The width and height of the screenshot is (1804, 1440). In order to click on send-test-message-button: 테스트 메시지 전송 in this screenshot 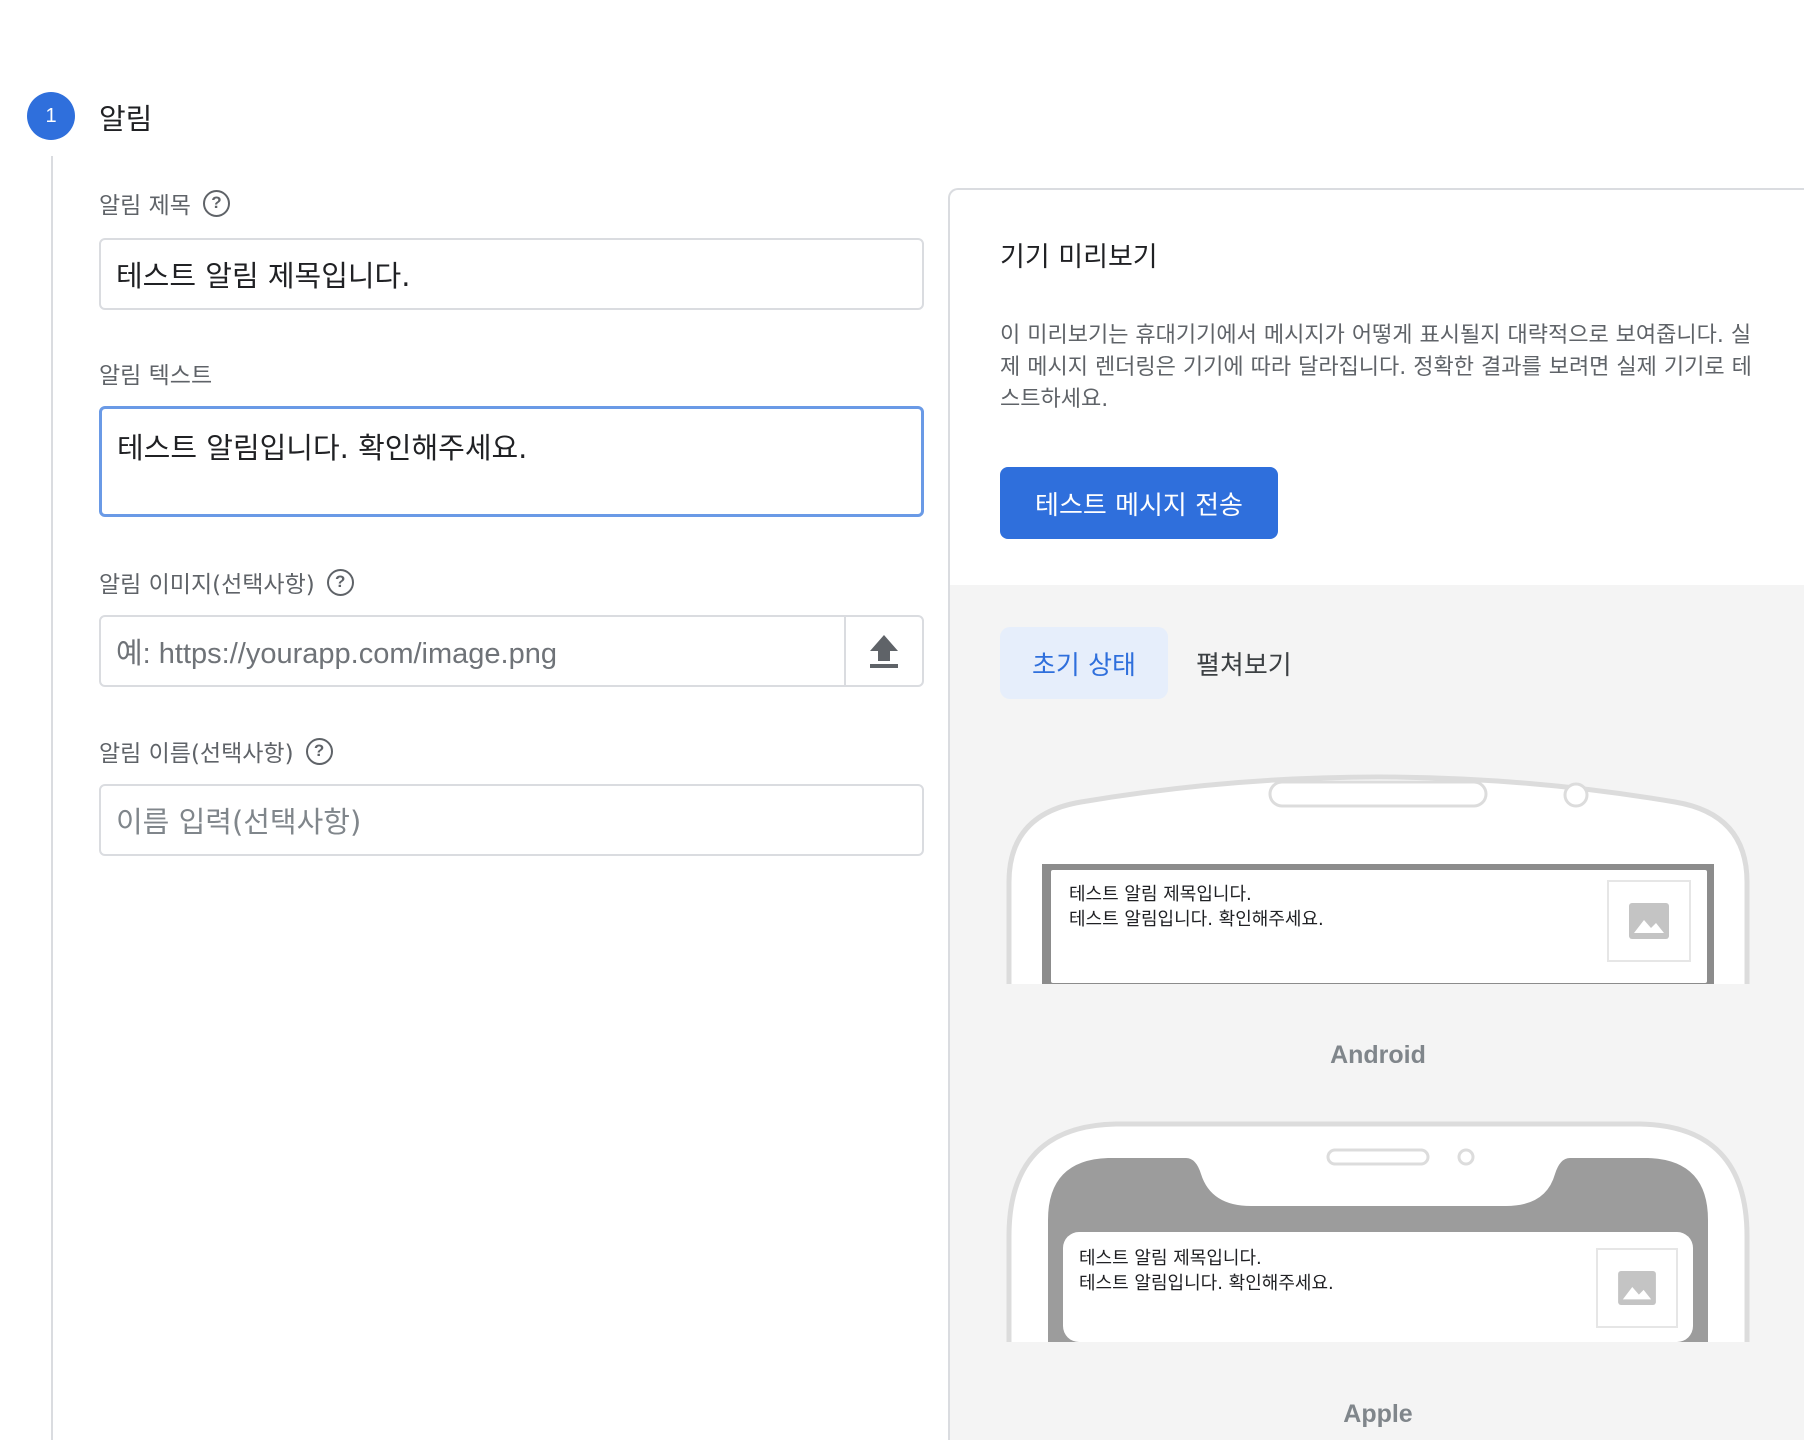, I will do `click(1139, 503)`.